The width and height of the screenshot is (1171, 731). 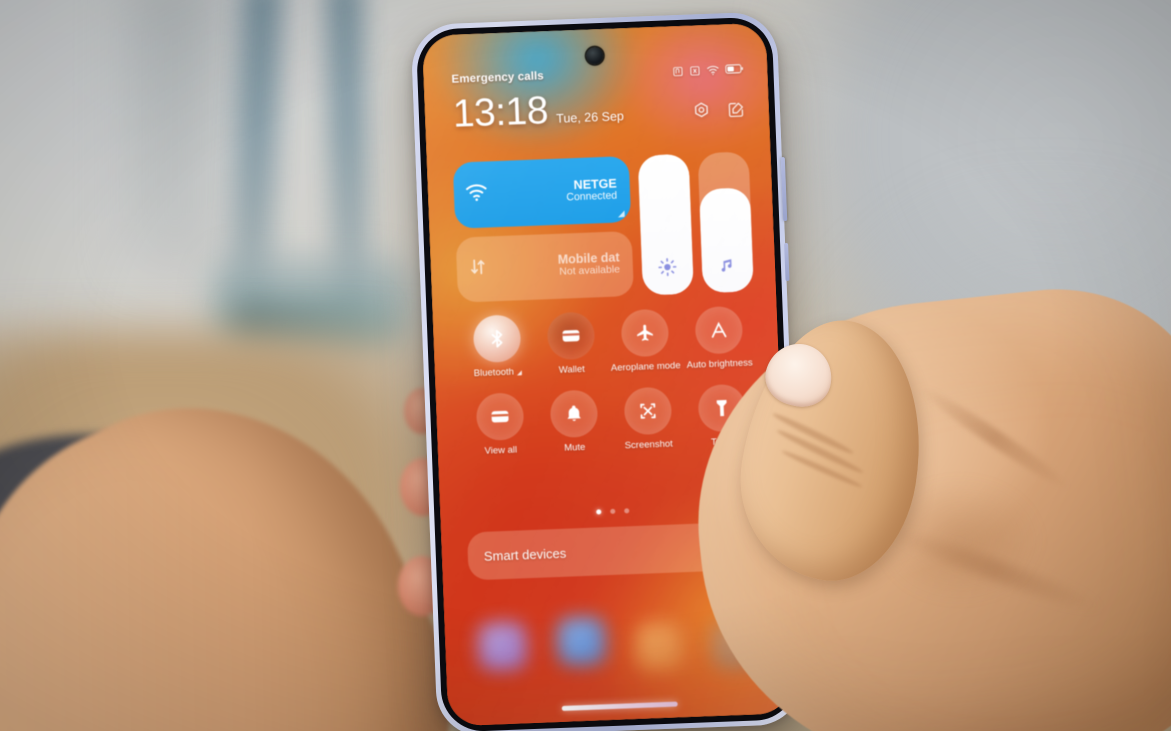 I want to click on connectivity-tiles: NETGE Connected Mobile dat Not available, so click(x=543, y=229).